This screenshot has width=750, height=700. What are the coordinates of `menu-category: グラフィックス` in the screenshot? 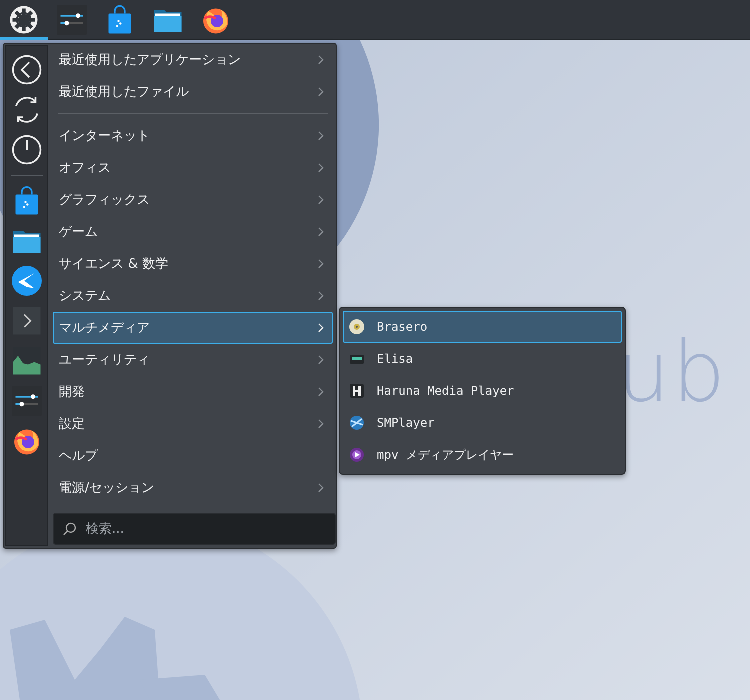 It's located at (193, 200).